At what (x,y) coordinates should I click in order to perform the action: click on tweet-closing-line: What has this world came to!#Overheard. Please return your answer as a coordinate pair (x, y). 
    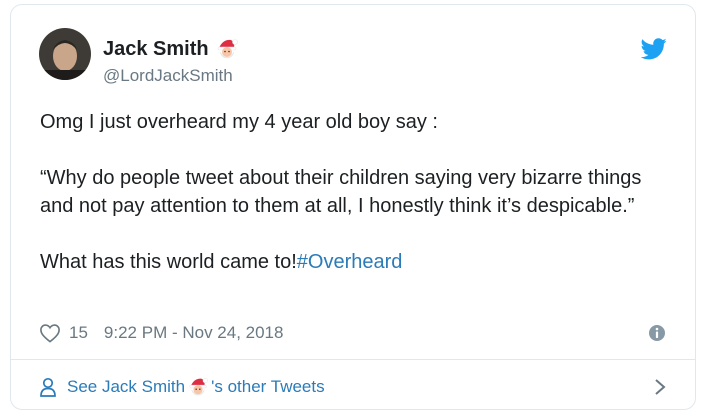
    Looking at the image, I should click on (355, 262).